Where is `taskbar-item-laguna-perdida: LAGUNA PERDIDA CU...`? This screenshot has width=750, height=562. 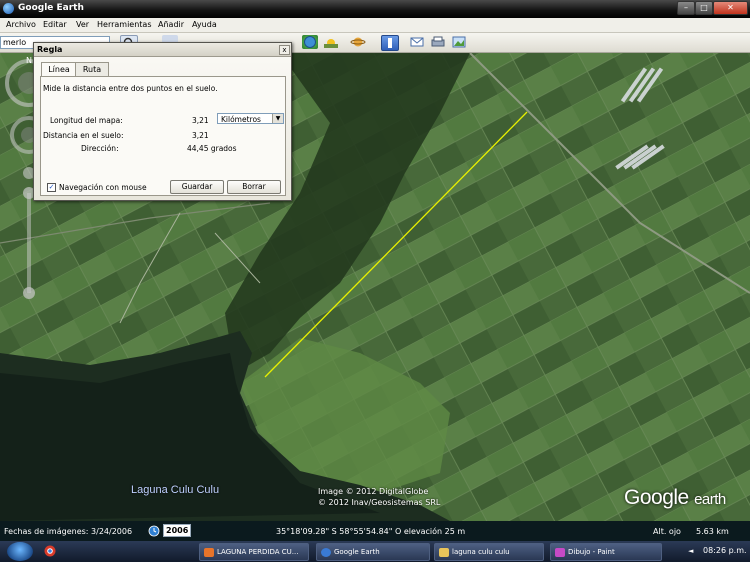
taskbar-item-laguna-perdida: LAGUNA PERDIDA CU... is located at coordinates (254, 552).